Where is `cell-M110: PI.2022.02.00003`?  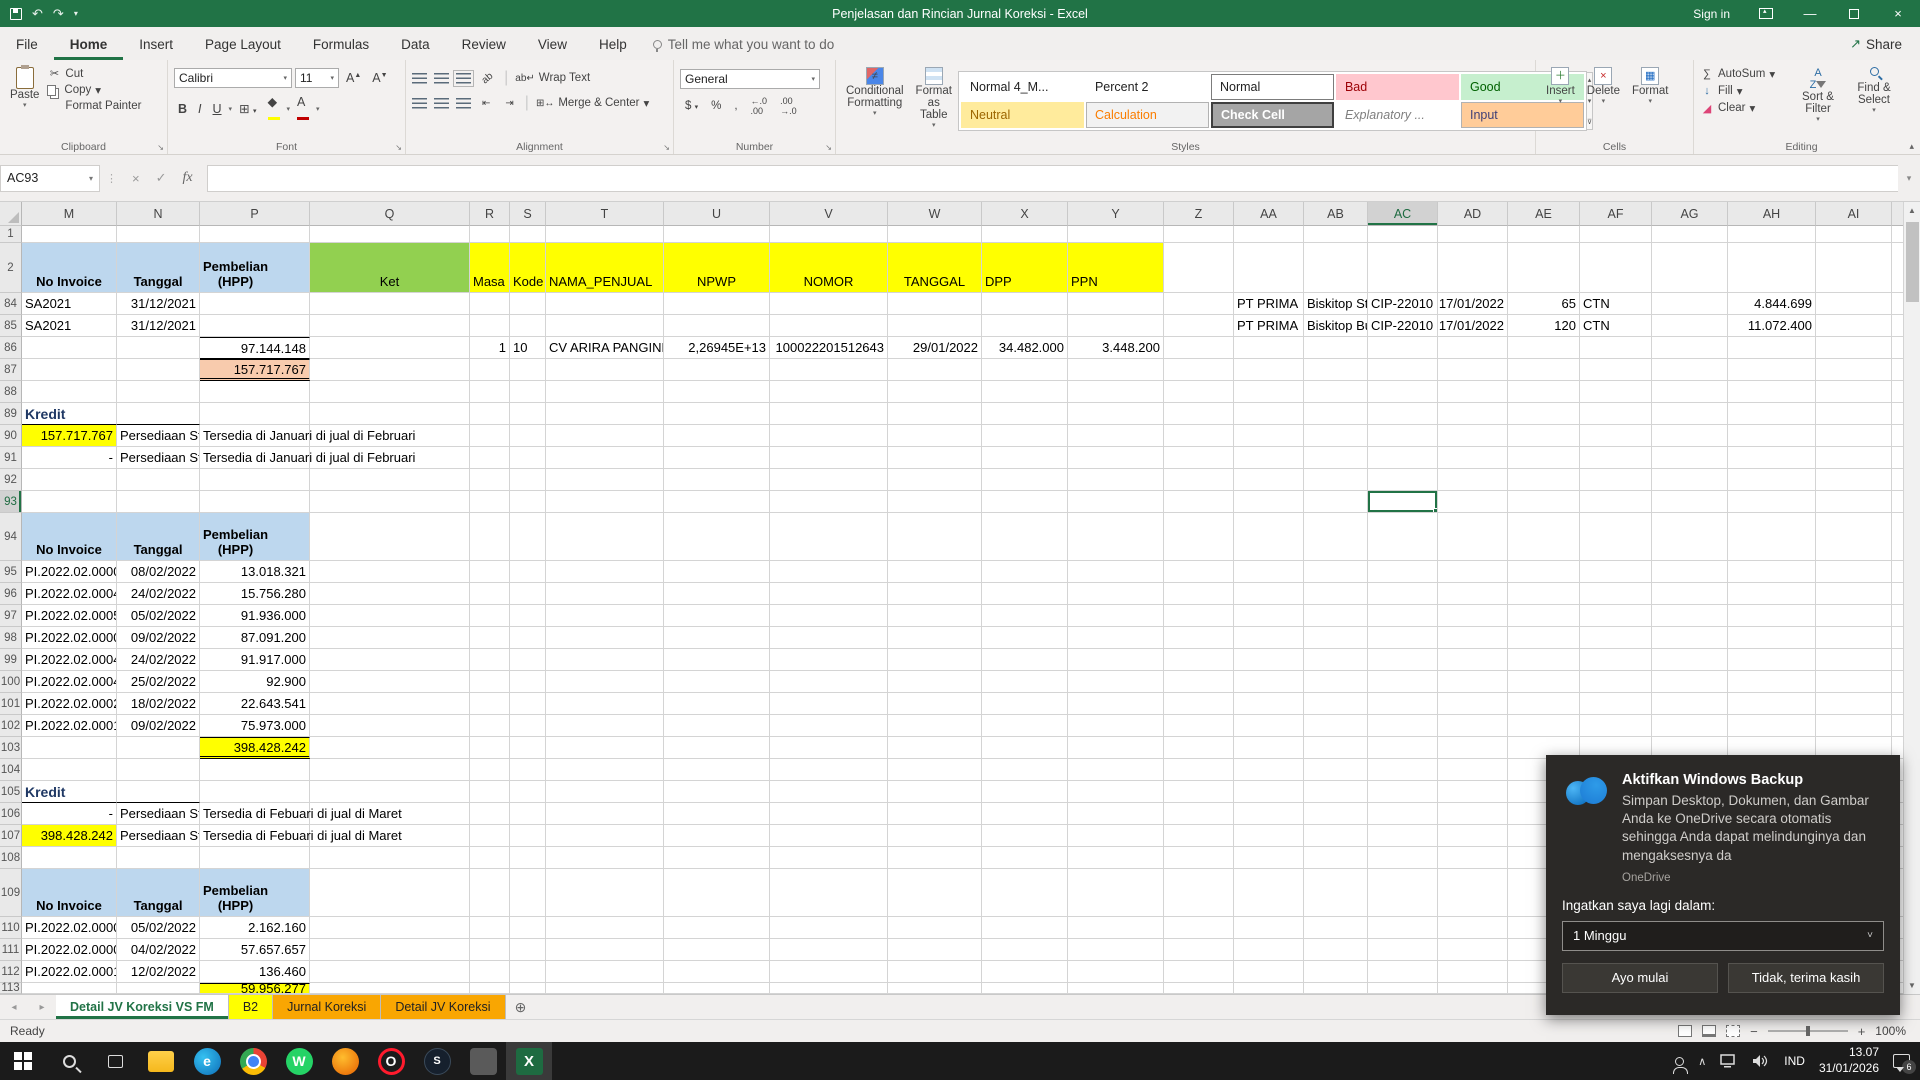 cell-M110: PI.2022.02.00003 is located at coordinates (69, 928).